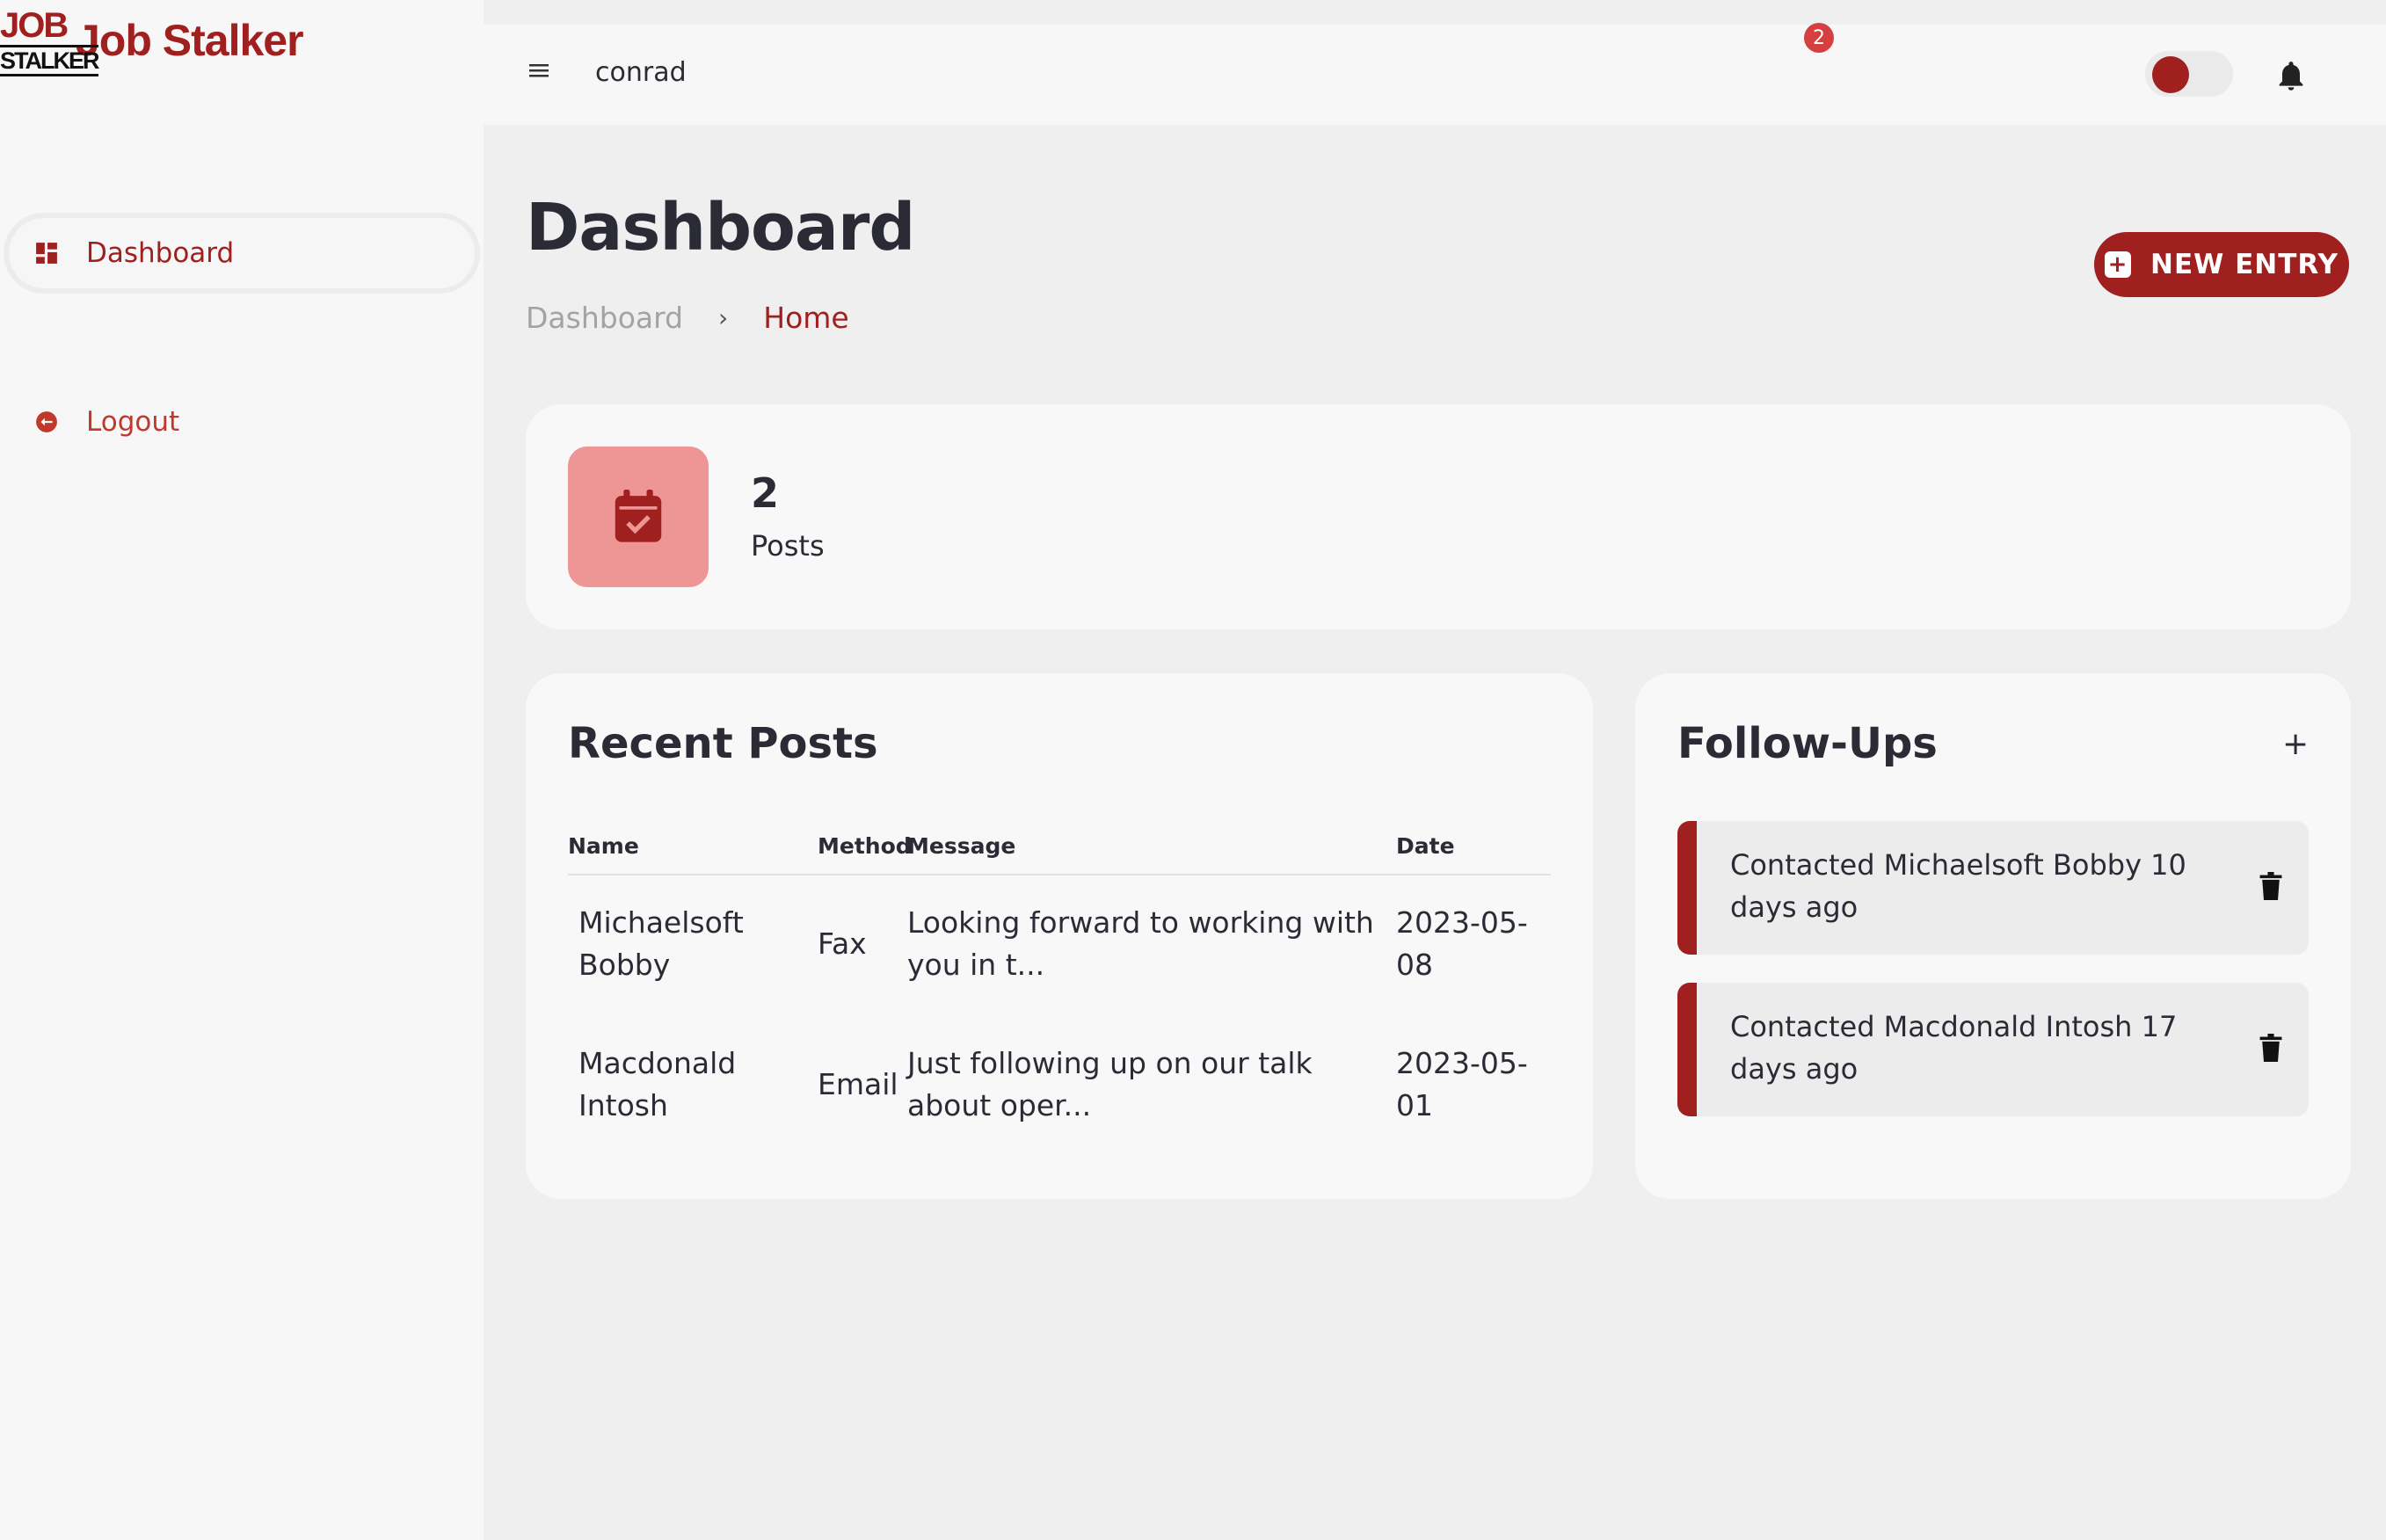 The image size is (2386, 1540). I want to click on sidebar-item-dashboard: Dashboard, so click(242, 253).